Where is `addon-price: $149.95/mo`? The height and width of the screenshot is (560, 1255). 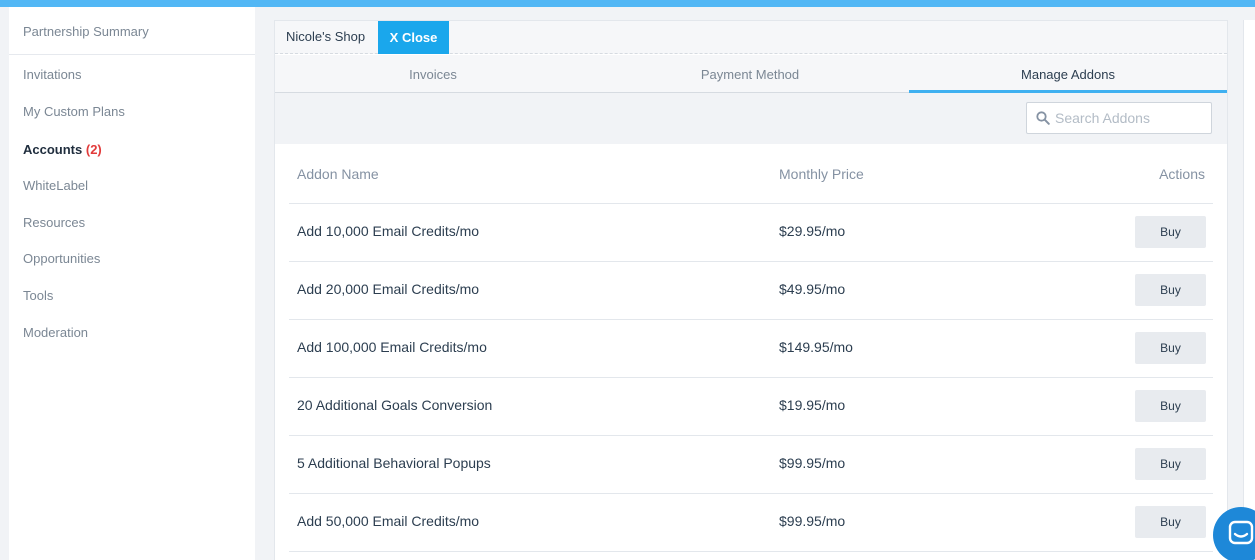
addon-price: $149.95/mo is located at coordinates (816, 347).